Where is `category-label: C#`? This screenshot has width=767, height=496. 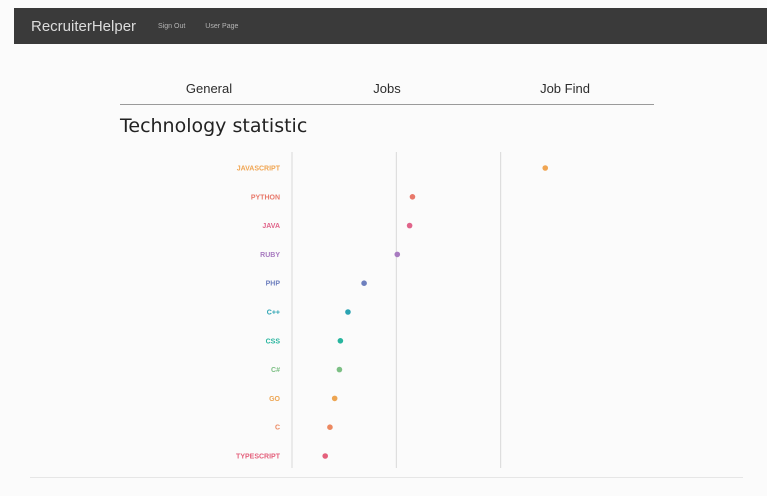 category-label: C# is located at coordinates (275, 370).